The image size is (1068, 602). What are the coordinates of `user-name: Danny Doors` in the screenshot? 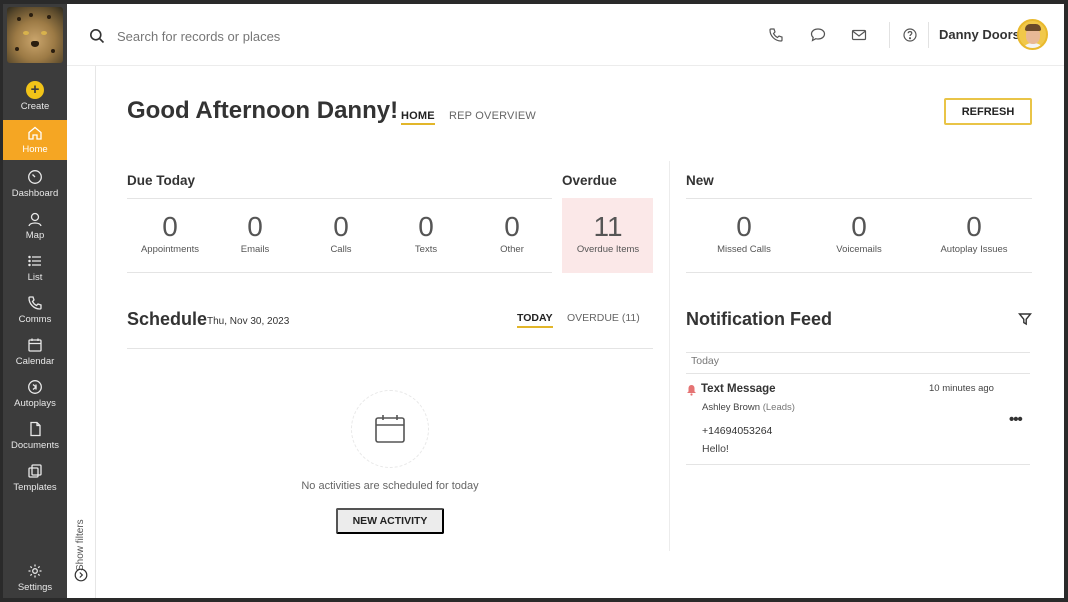 It's located at (979, 34).